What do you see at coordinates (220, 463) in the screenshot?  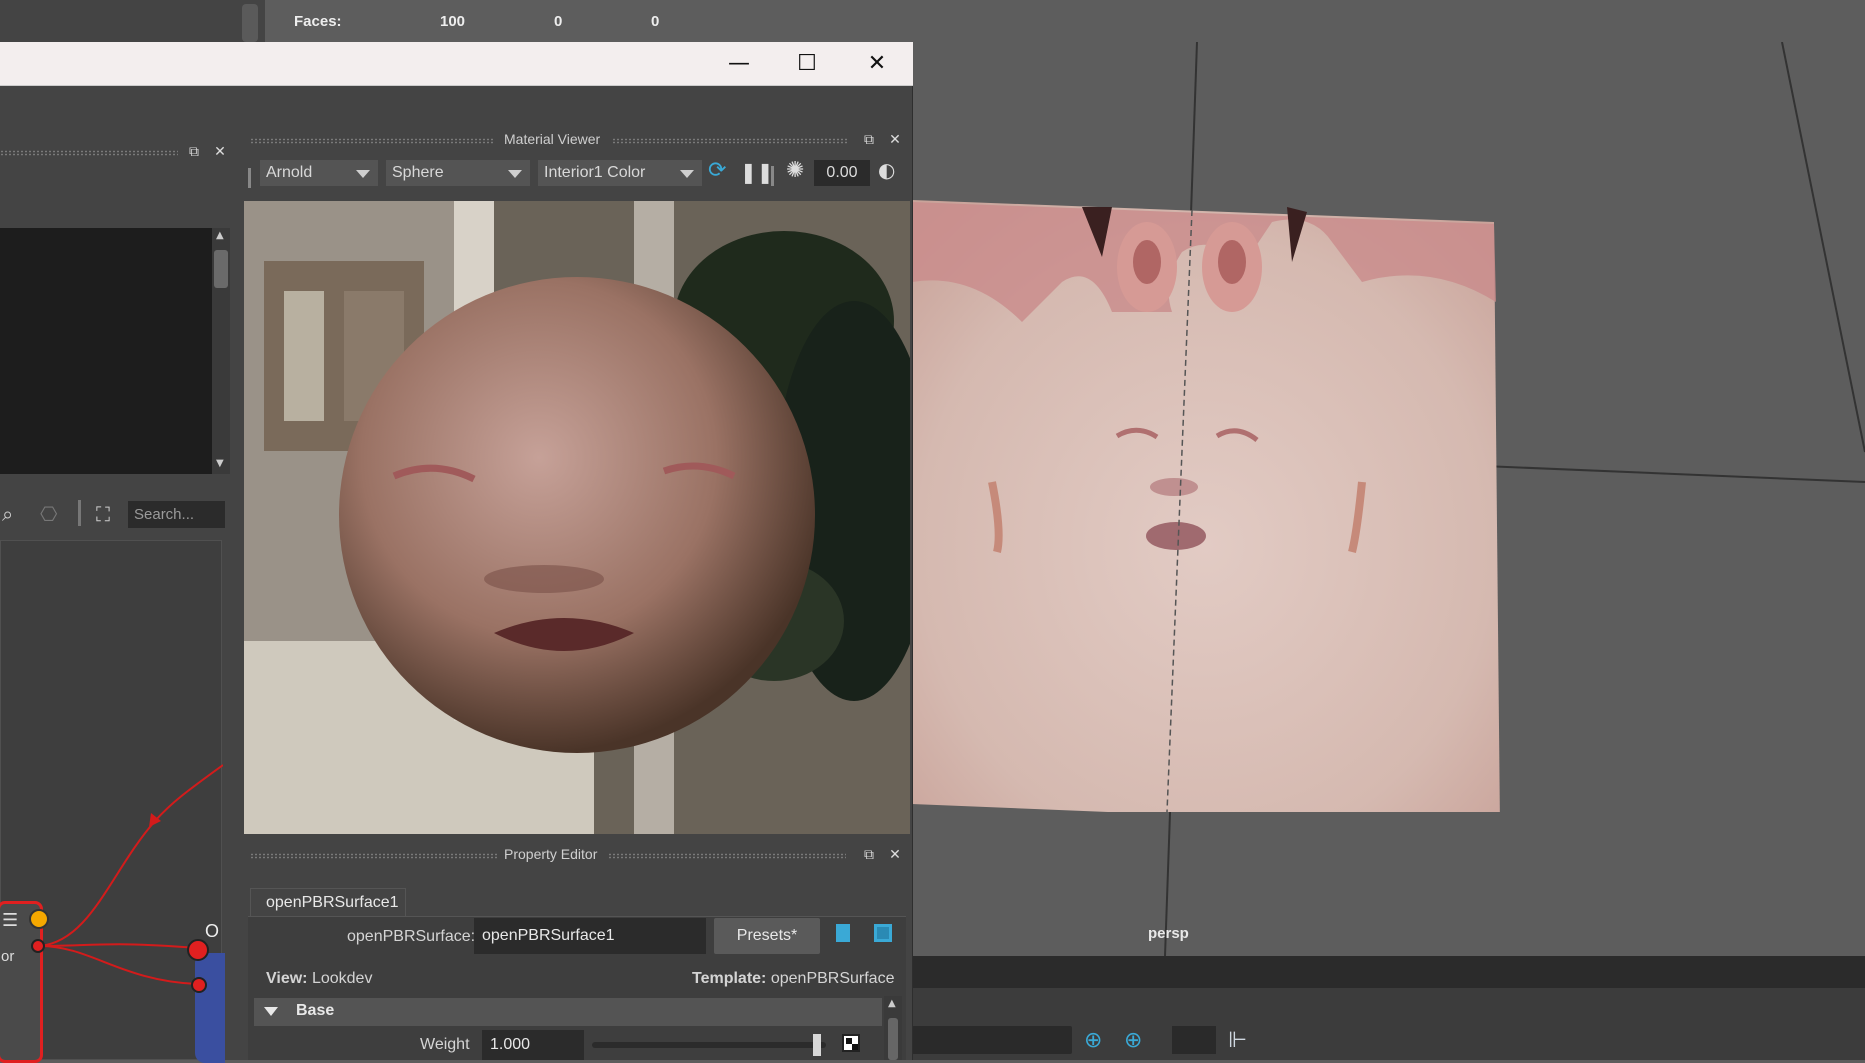 I see `scroll-down-icon: ▼` at bounding box center [220, 463].